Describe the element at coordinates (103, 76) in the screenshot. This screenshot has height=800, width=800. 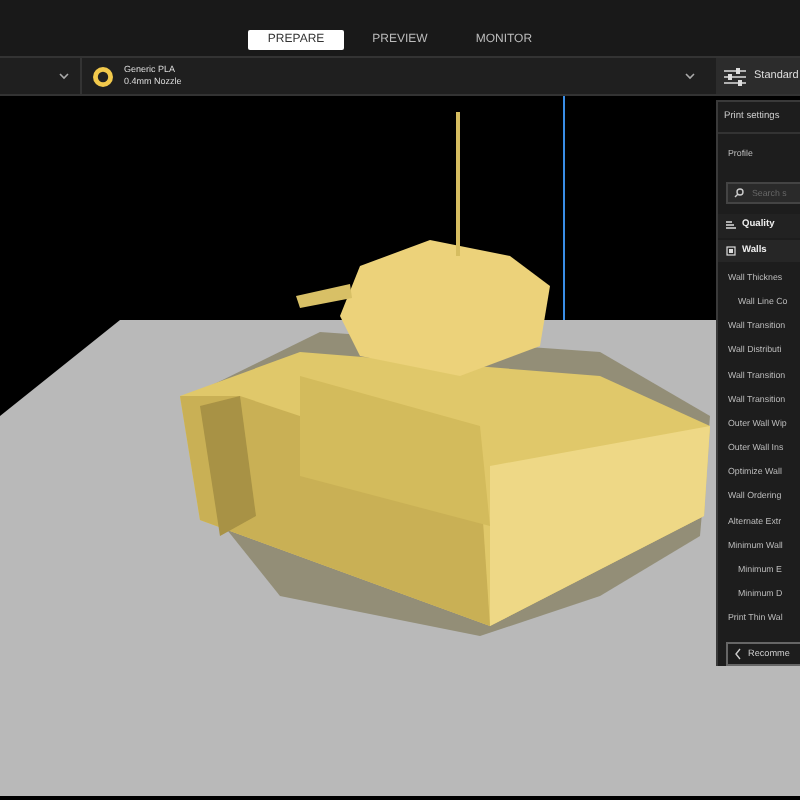
I see `extruder-icon` at that location.